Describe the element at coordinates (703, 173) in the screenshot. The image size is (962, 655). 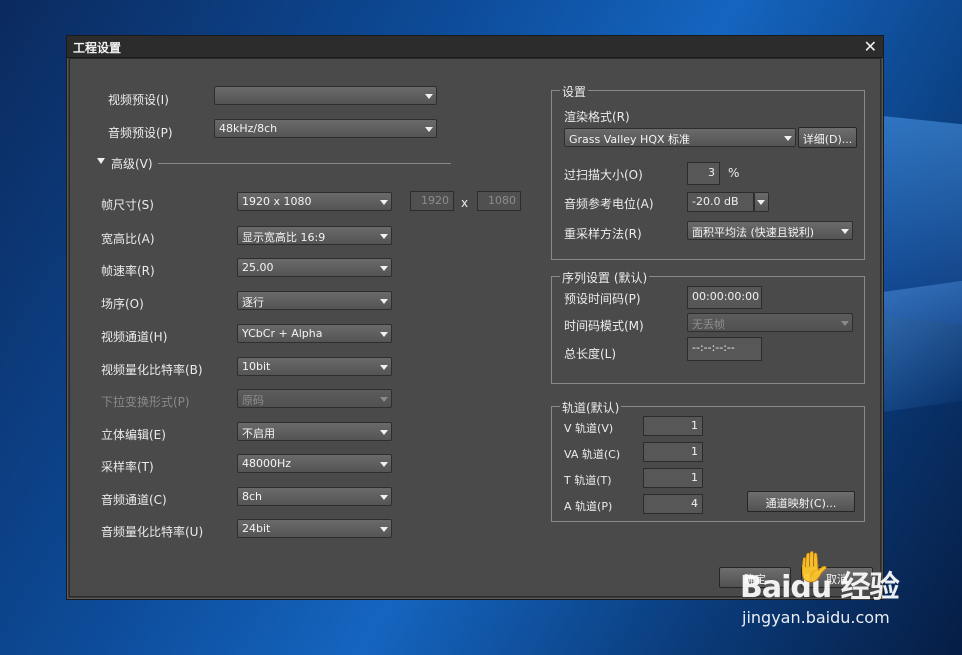
I see `overscan-field: 3` at that location.